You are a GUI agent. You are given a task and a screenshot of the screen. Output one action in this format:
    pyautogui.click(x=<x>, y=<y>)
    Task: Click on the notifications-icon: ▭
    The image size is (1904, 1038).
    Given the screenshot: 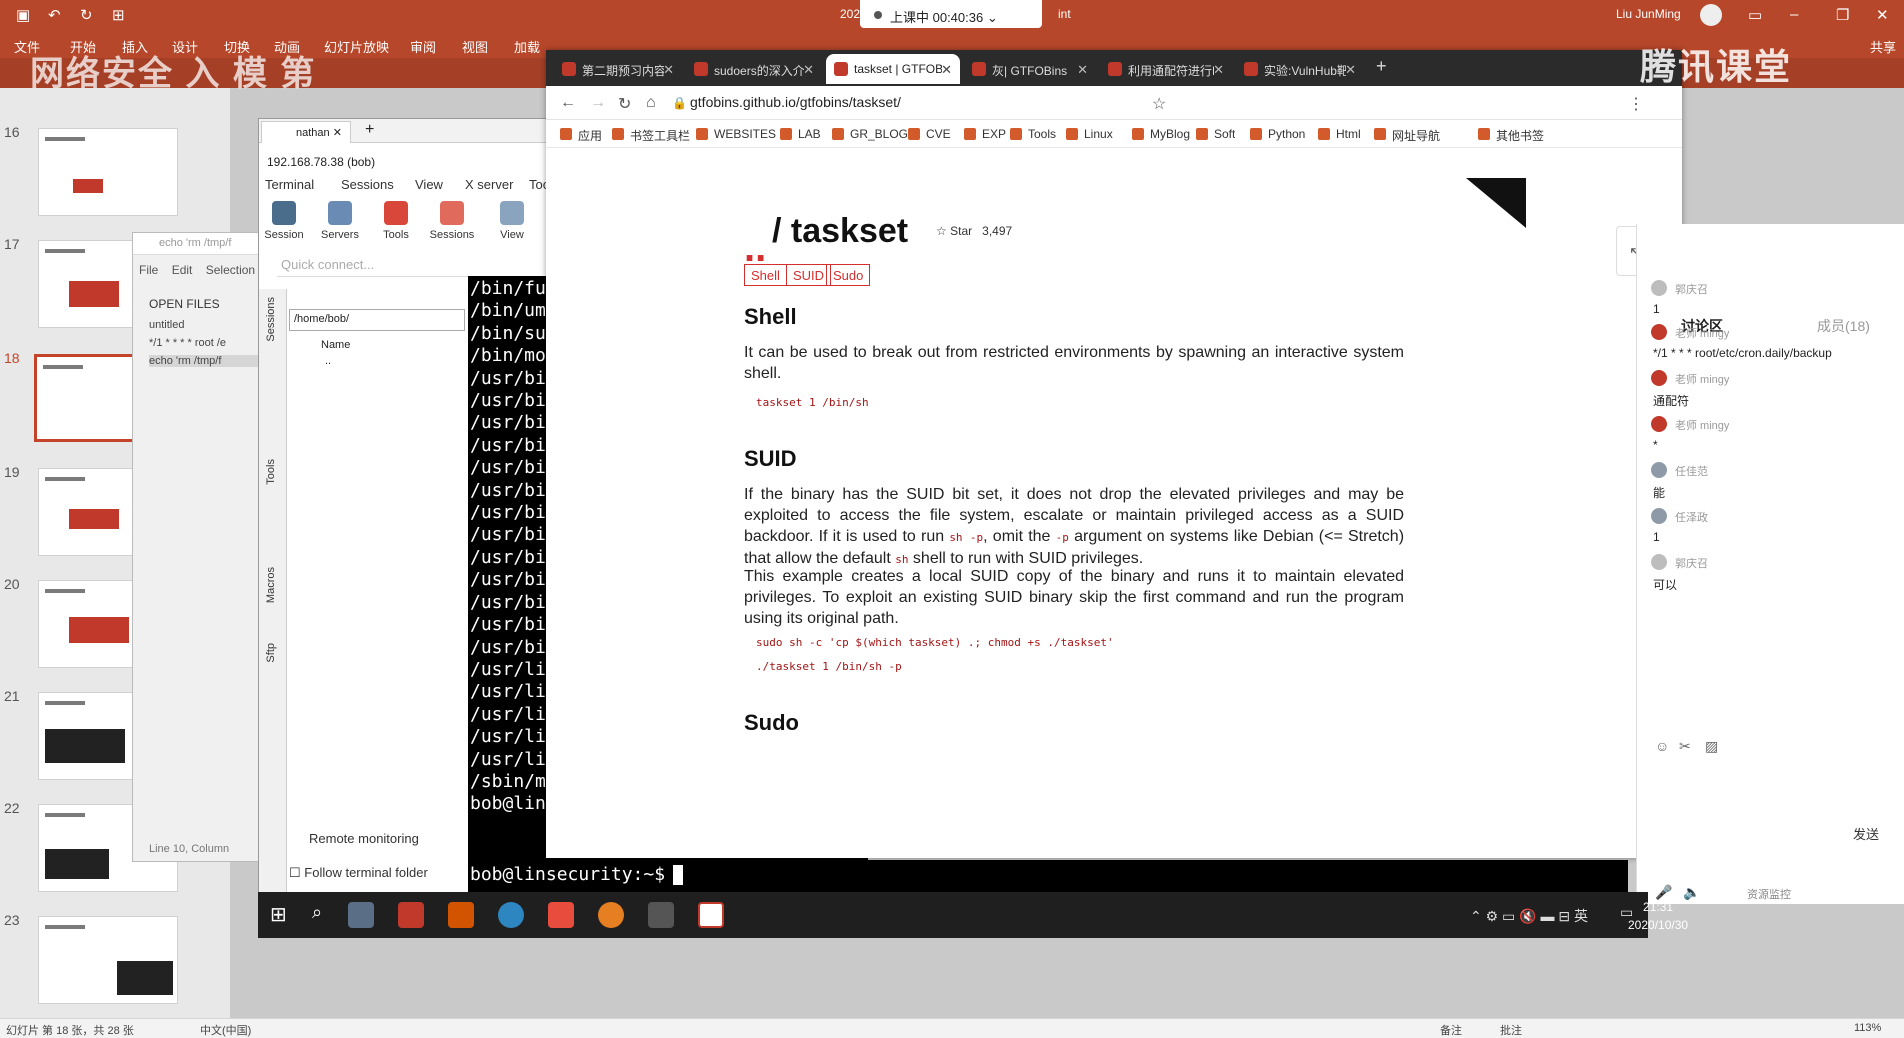 What is the action you would take?
    pyautogui.click(x=1626, y=912)
    